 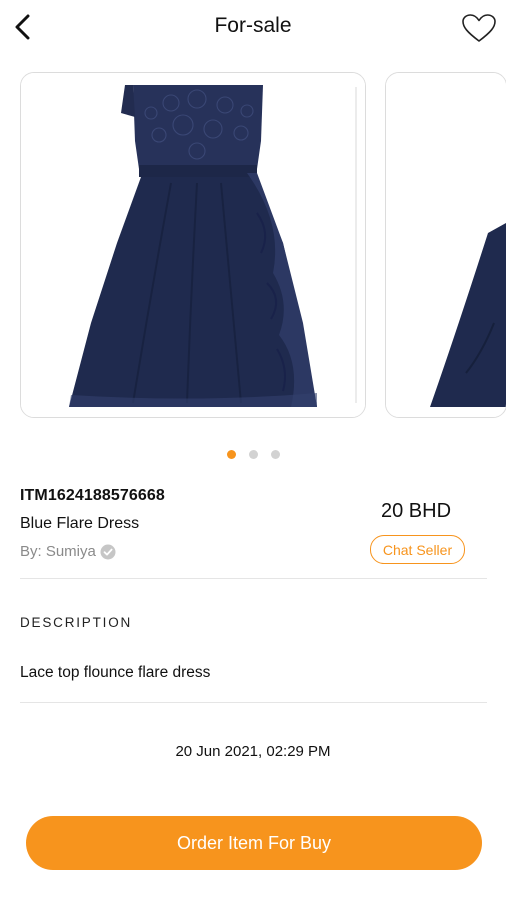 I want to click on heart-outline-icon, so click(x=479, y=28).